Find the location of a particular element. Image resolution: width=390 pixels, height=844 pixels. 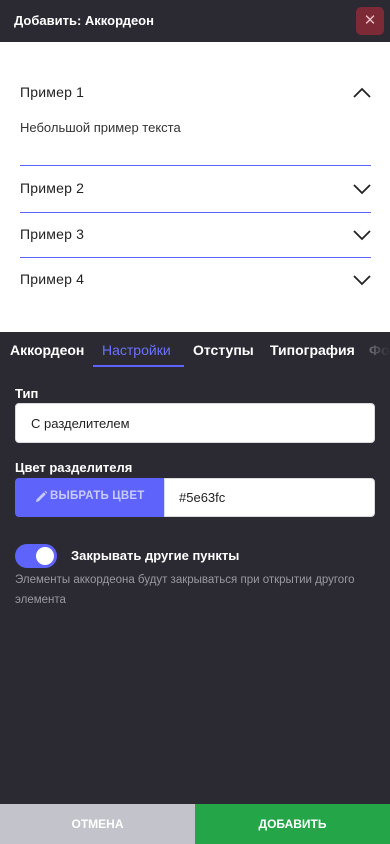

add-button: ДОБАВИТЬ is located at coordinates (292, 824).